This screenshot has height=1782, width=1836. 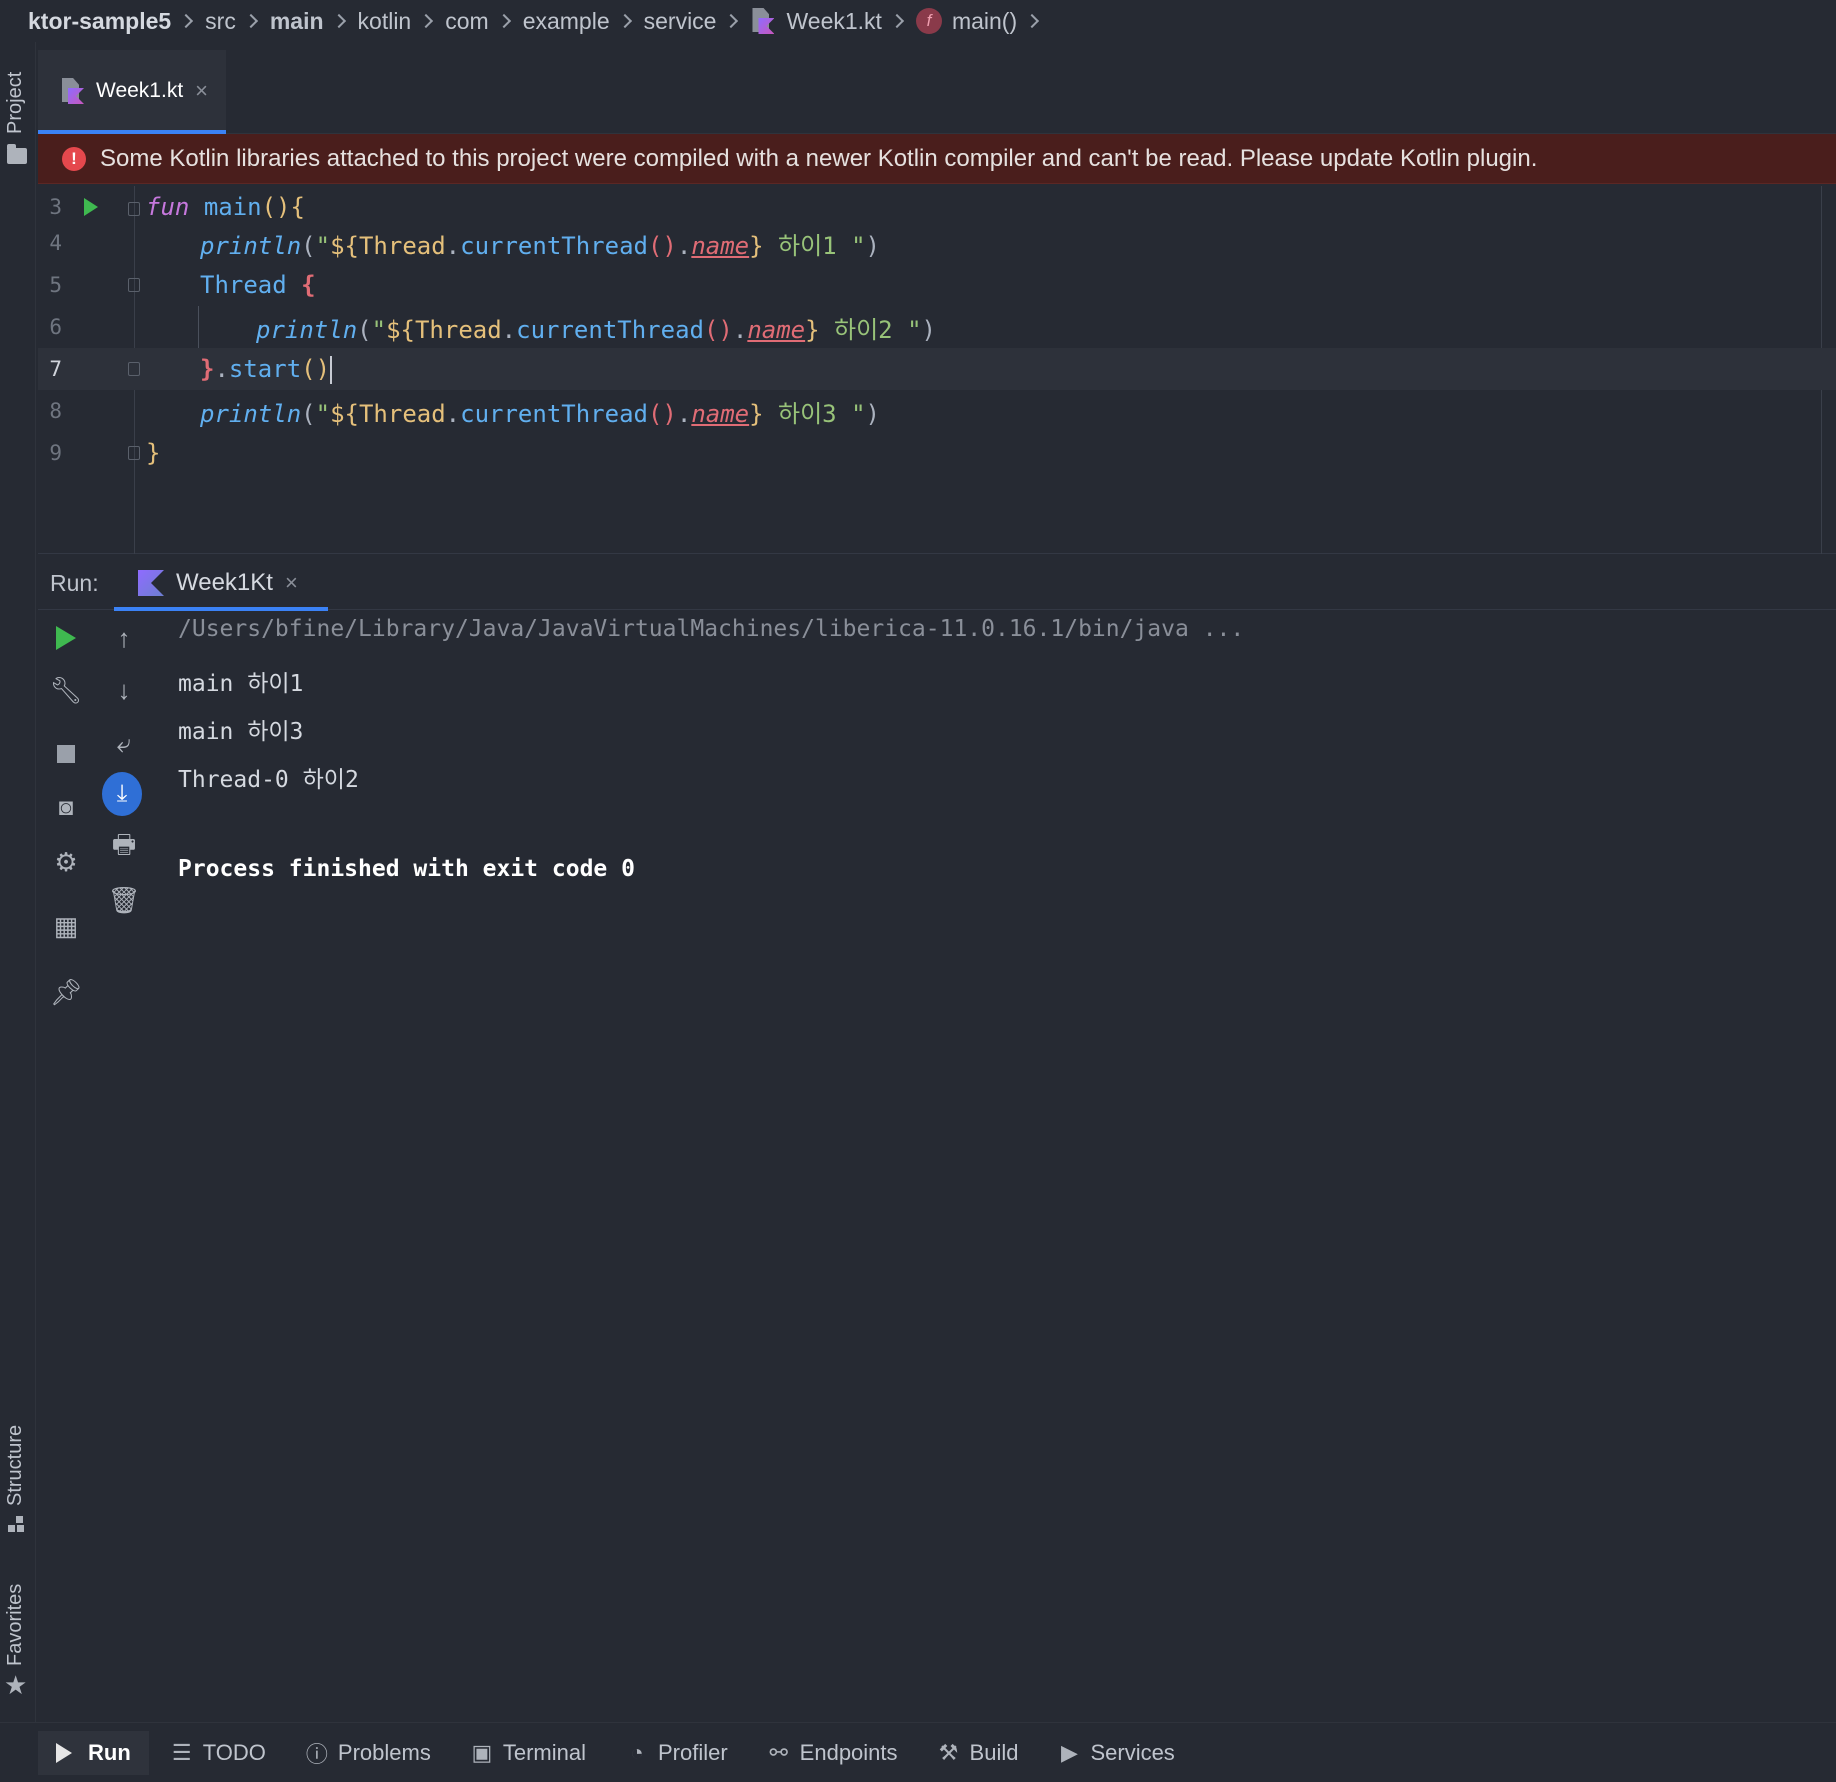 I want to click on tool-window-problems: ⓘ Problems, so click(x=368, y=1753).